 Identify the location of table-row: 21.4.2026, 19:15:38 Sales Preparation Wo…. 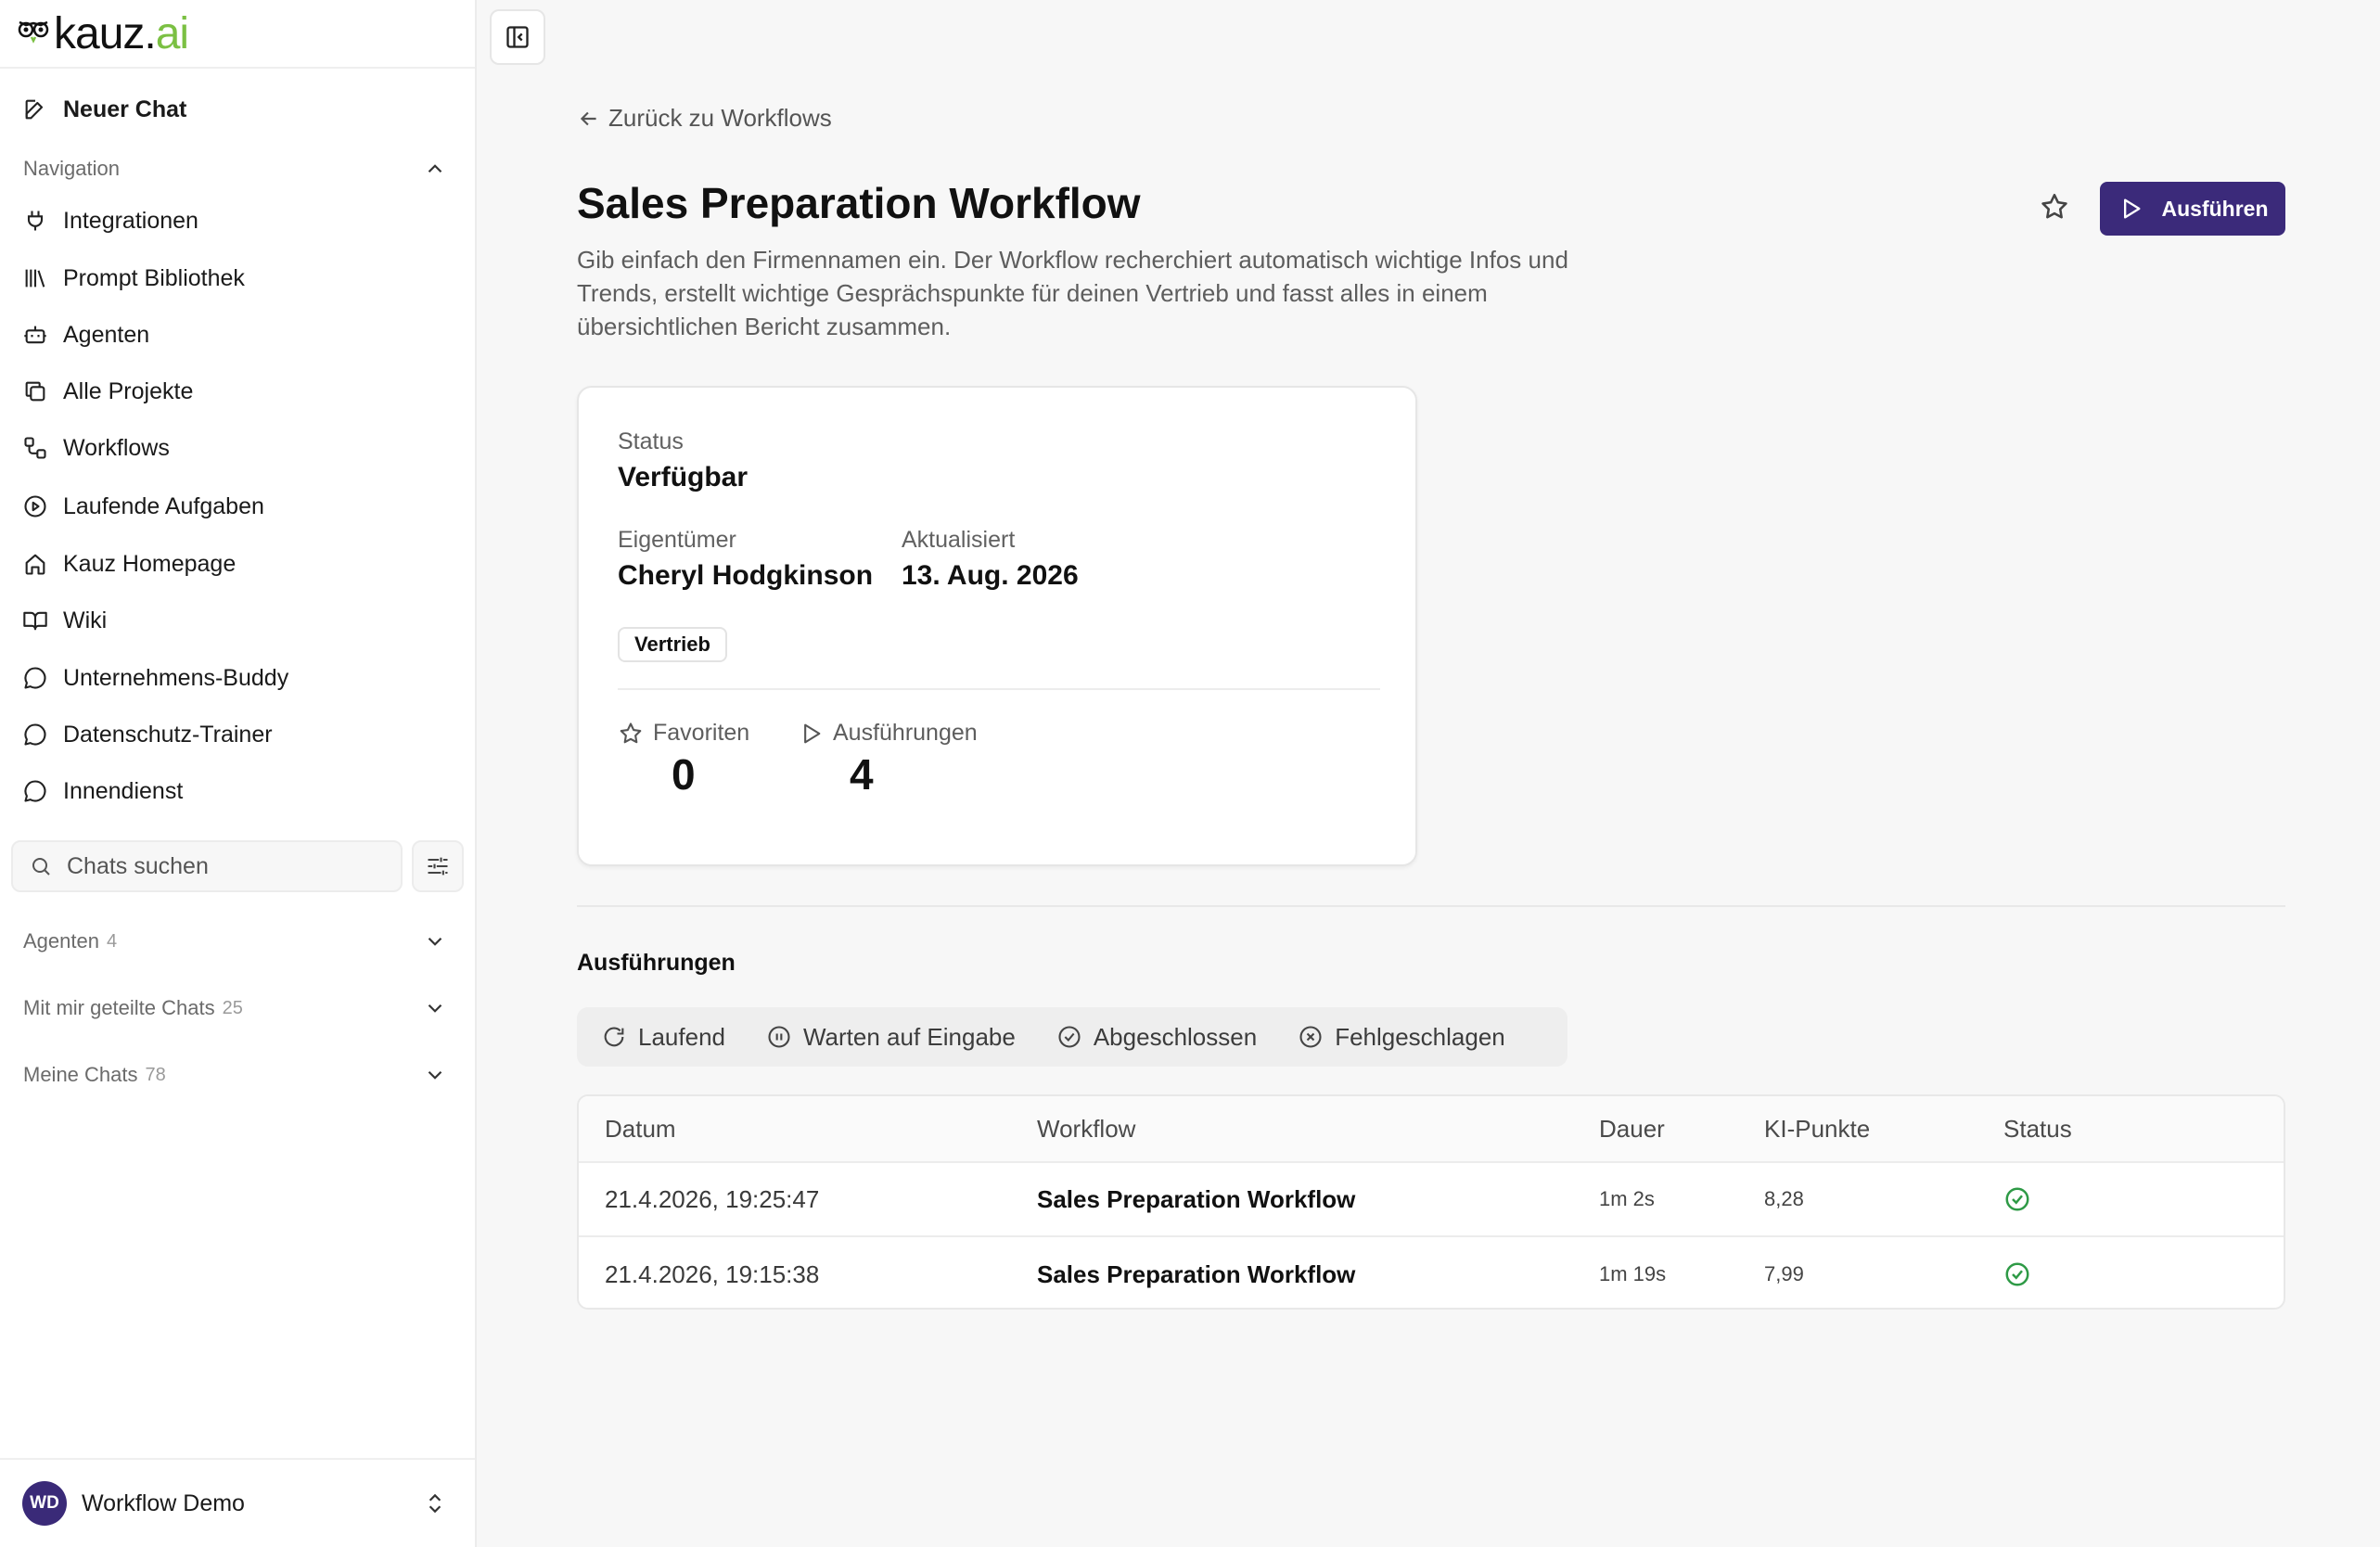
(1431, 1272).